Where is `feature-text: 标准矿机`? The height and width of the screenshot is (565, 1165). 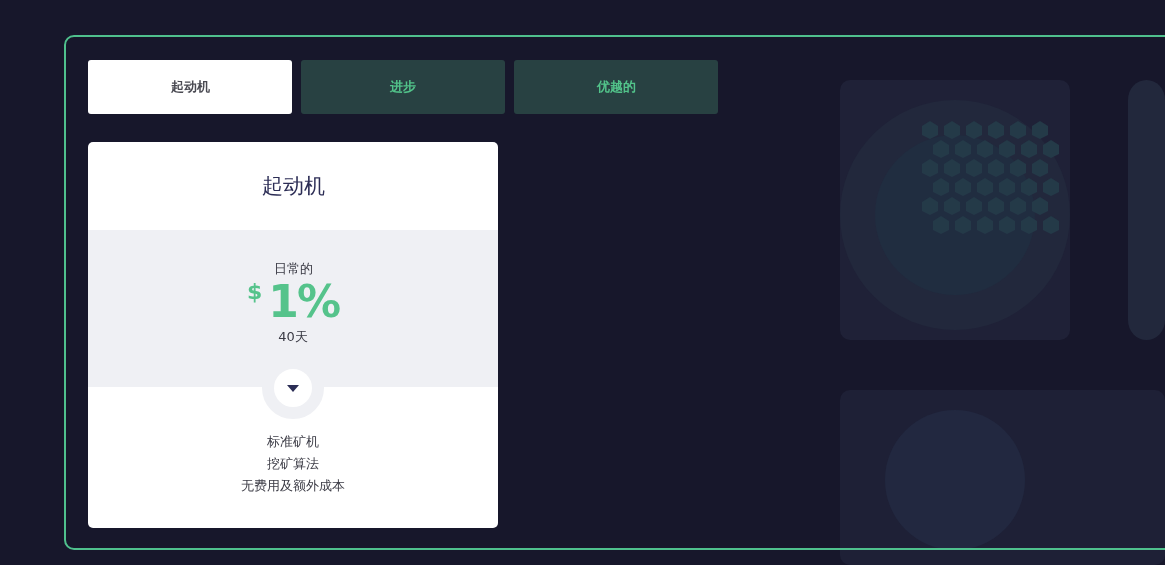 feature-text: 标准矿机 is located at coordinates (293, 442).